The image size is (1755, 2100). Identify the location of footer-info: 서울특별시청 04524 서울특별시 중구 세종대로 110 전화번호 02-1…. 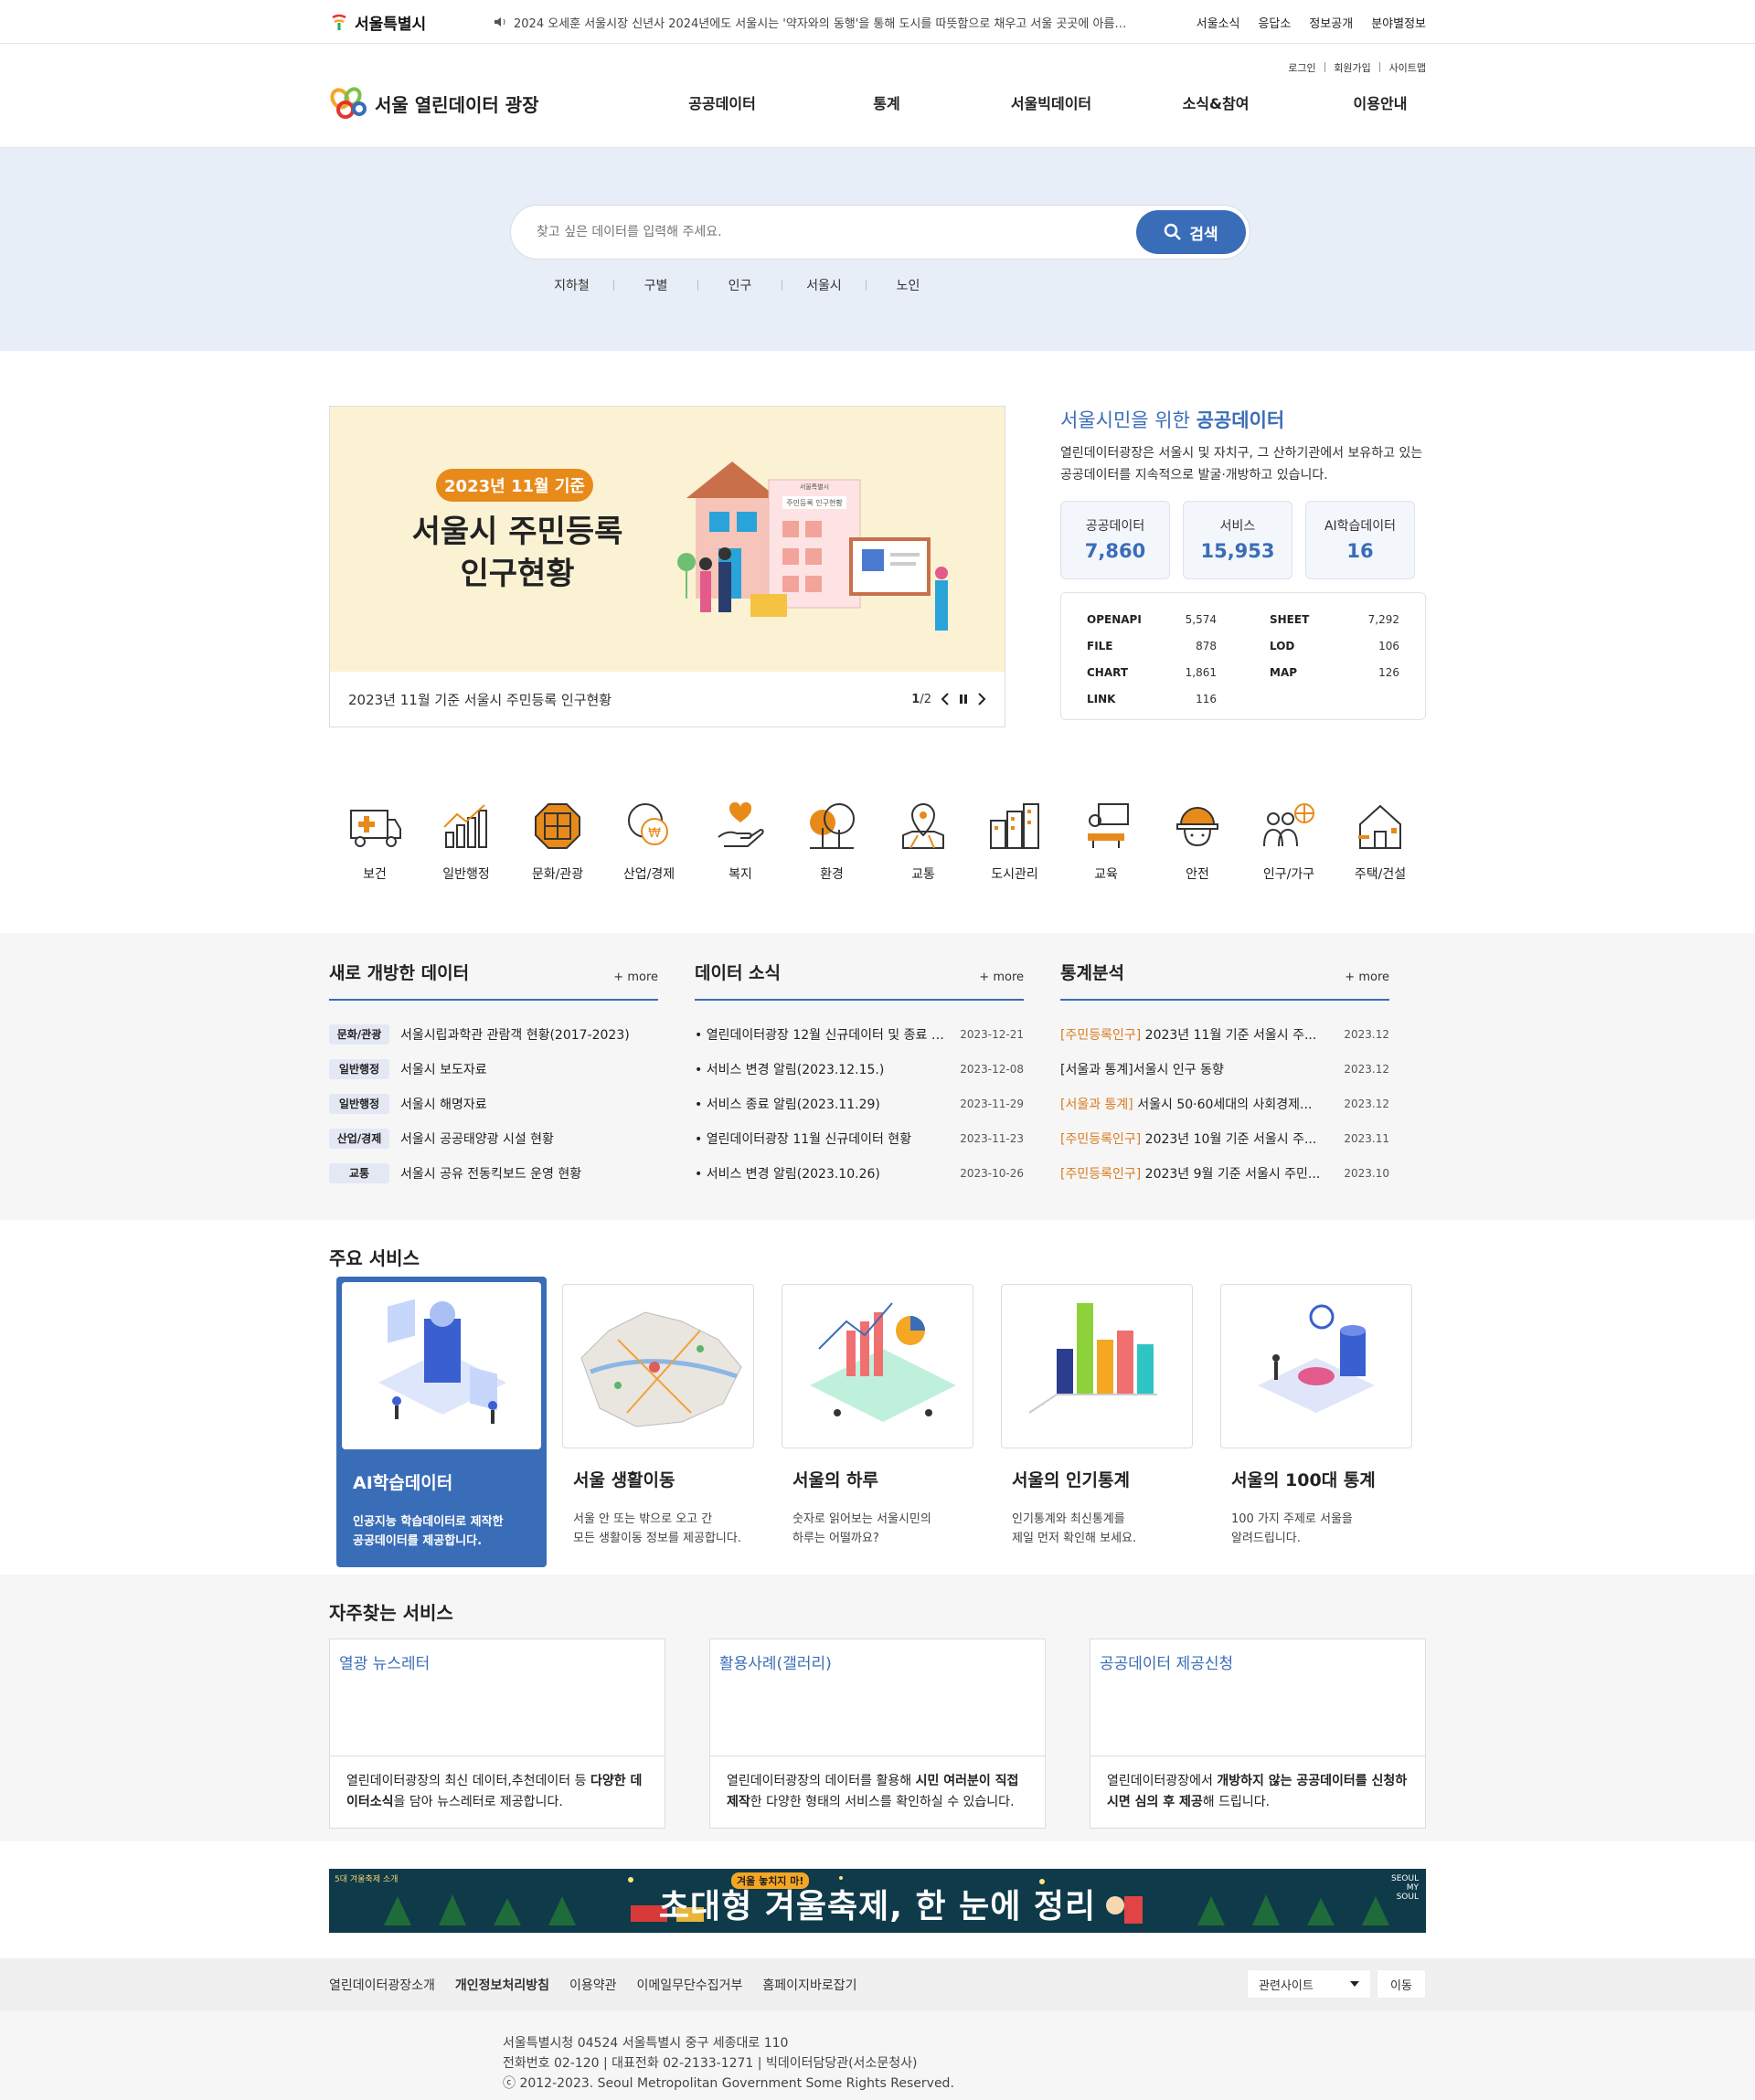
(729, 2064).